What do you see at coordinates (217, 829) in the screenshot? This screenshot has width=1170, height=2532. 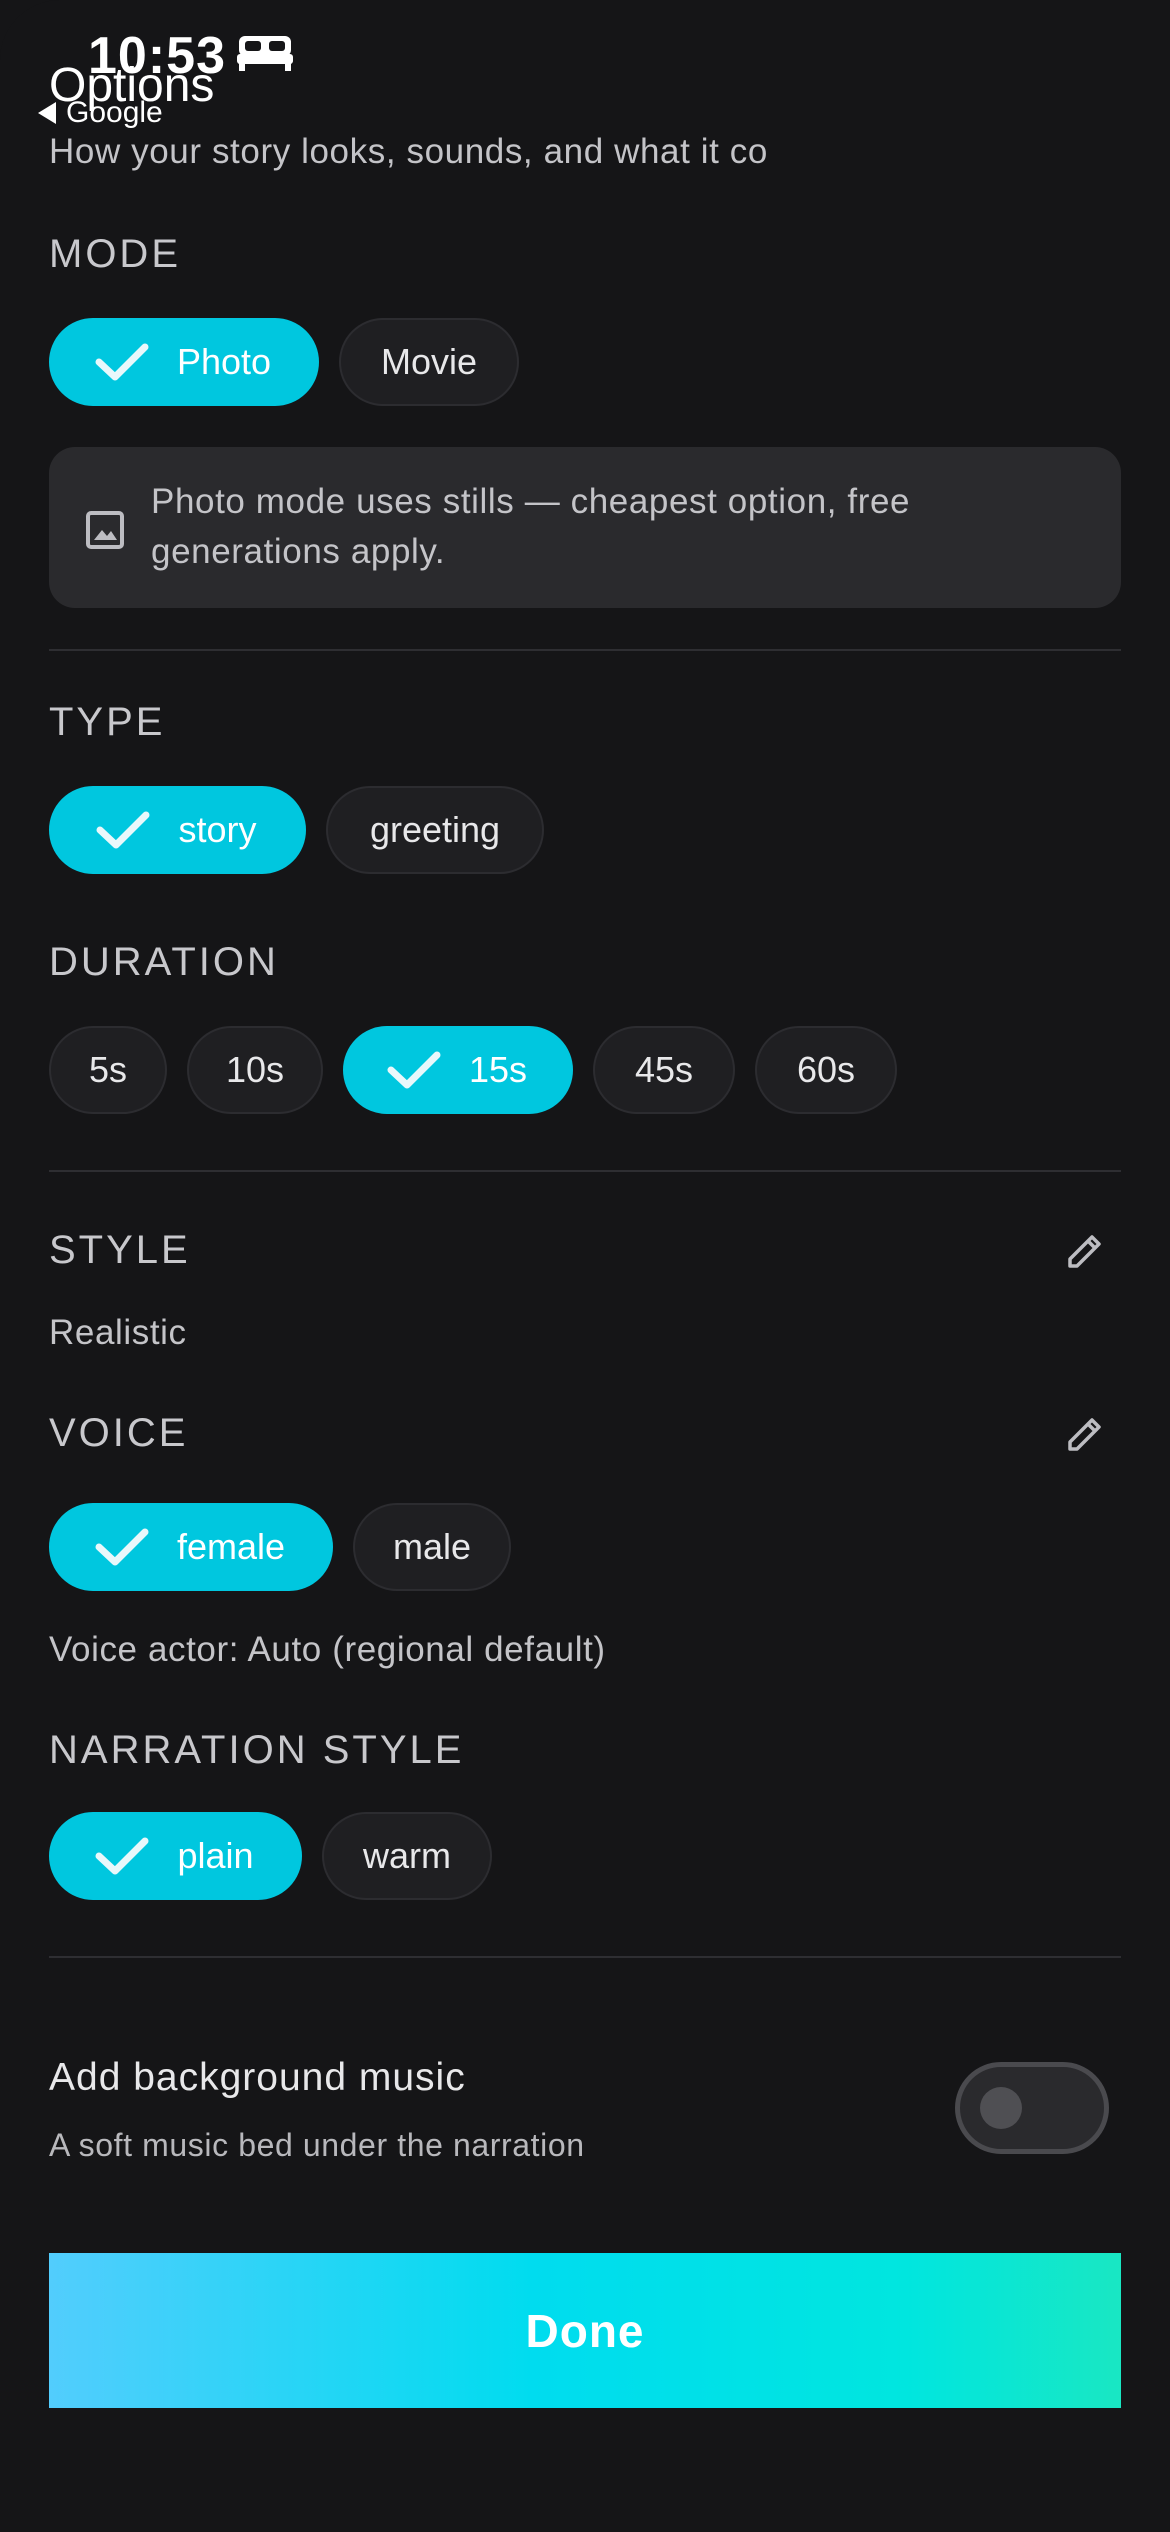 I see `type-chip-label: story` at bounding box center [217, 829].